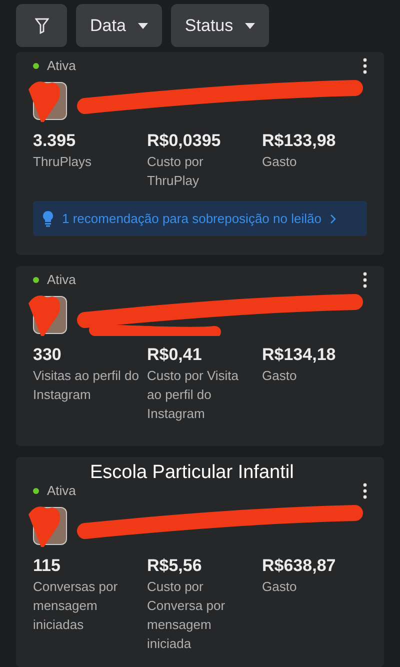 The width and height of the screenshot is (400, 667). What do you see at coordinates (192, 473) in the screenshot?
I see `overlay-caption: Escola Particular Infantil` at bounding box center [192, 473].